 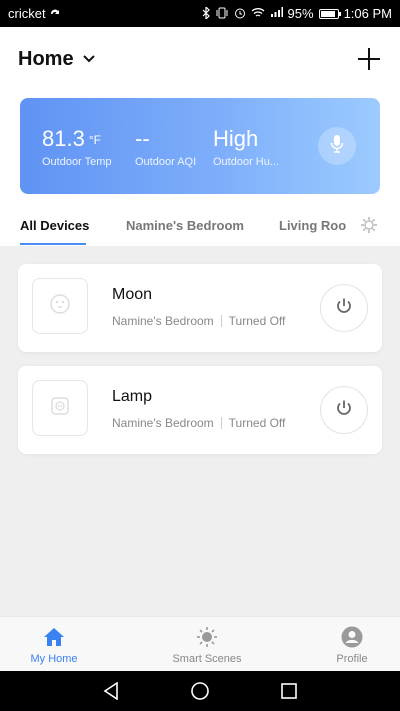 What do you see at coordinates (222, 14) in the screenshot?
I see `vibrate-icon` at bounding box center [222, 14].